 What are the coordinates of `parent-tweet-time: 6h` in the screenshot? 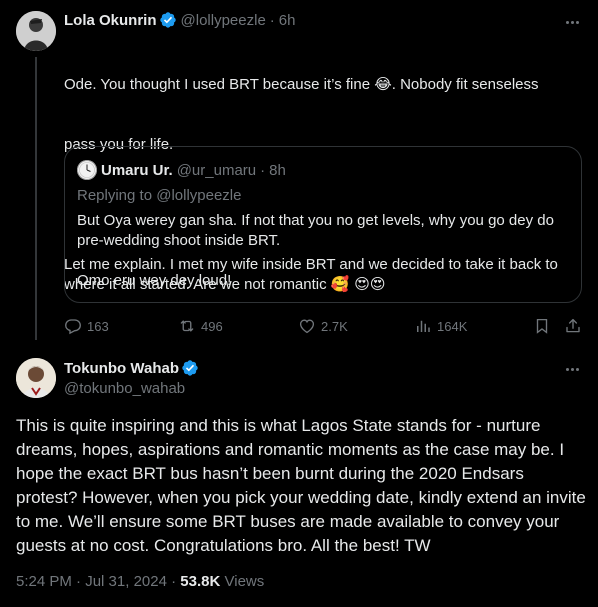 It's located at (287, 20).